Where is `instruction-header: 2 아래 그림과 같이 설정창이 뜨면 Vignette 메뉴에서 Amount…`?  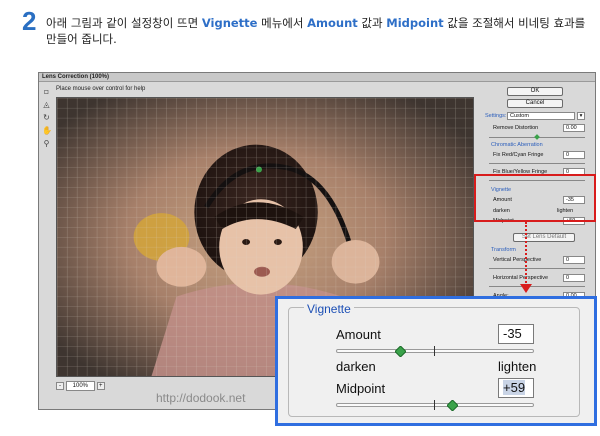 instruction-header: 2 아래 그림과 같이 설정창이 뜨면 Vignette 메뉴에서 Amount… is located at coordinates (307, 31).